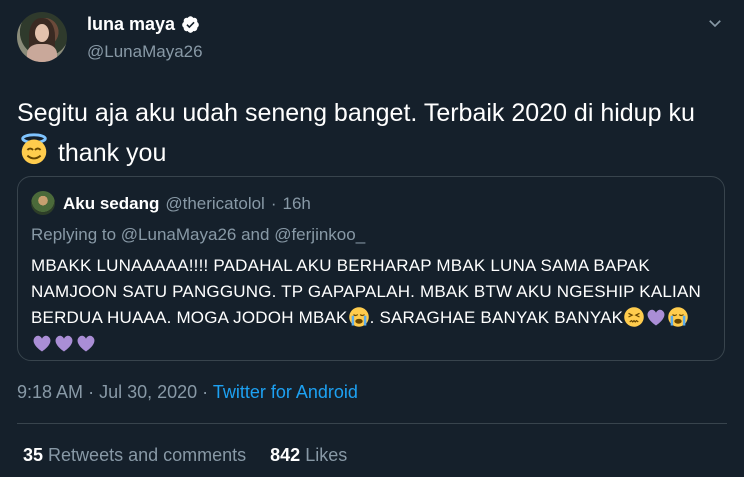  What do you see at coordinates (255, 234) in the screenshot?
I see `replying-and-label: and` at bounding box center [255, 234].